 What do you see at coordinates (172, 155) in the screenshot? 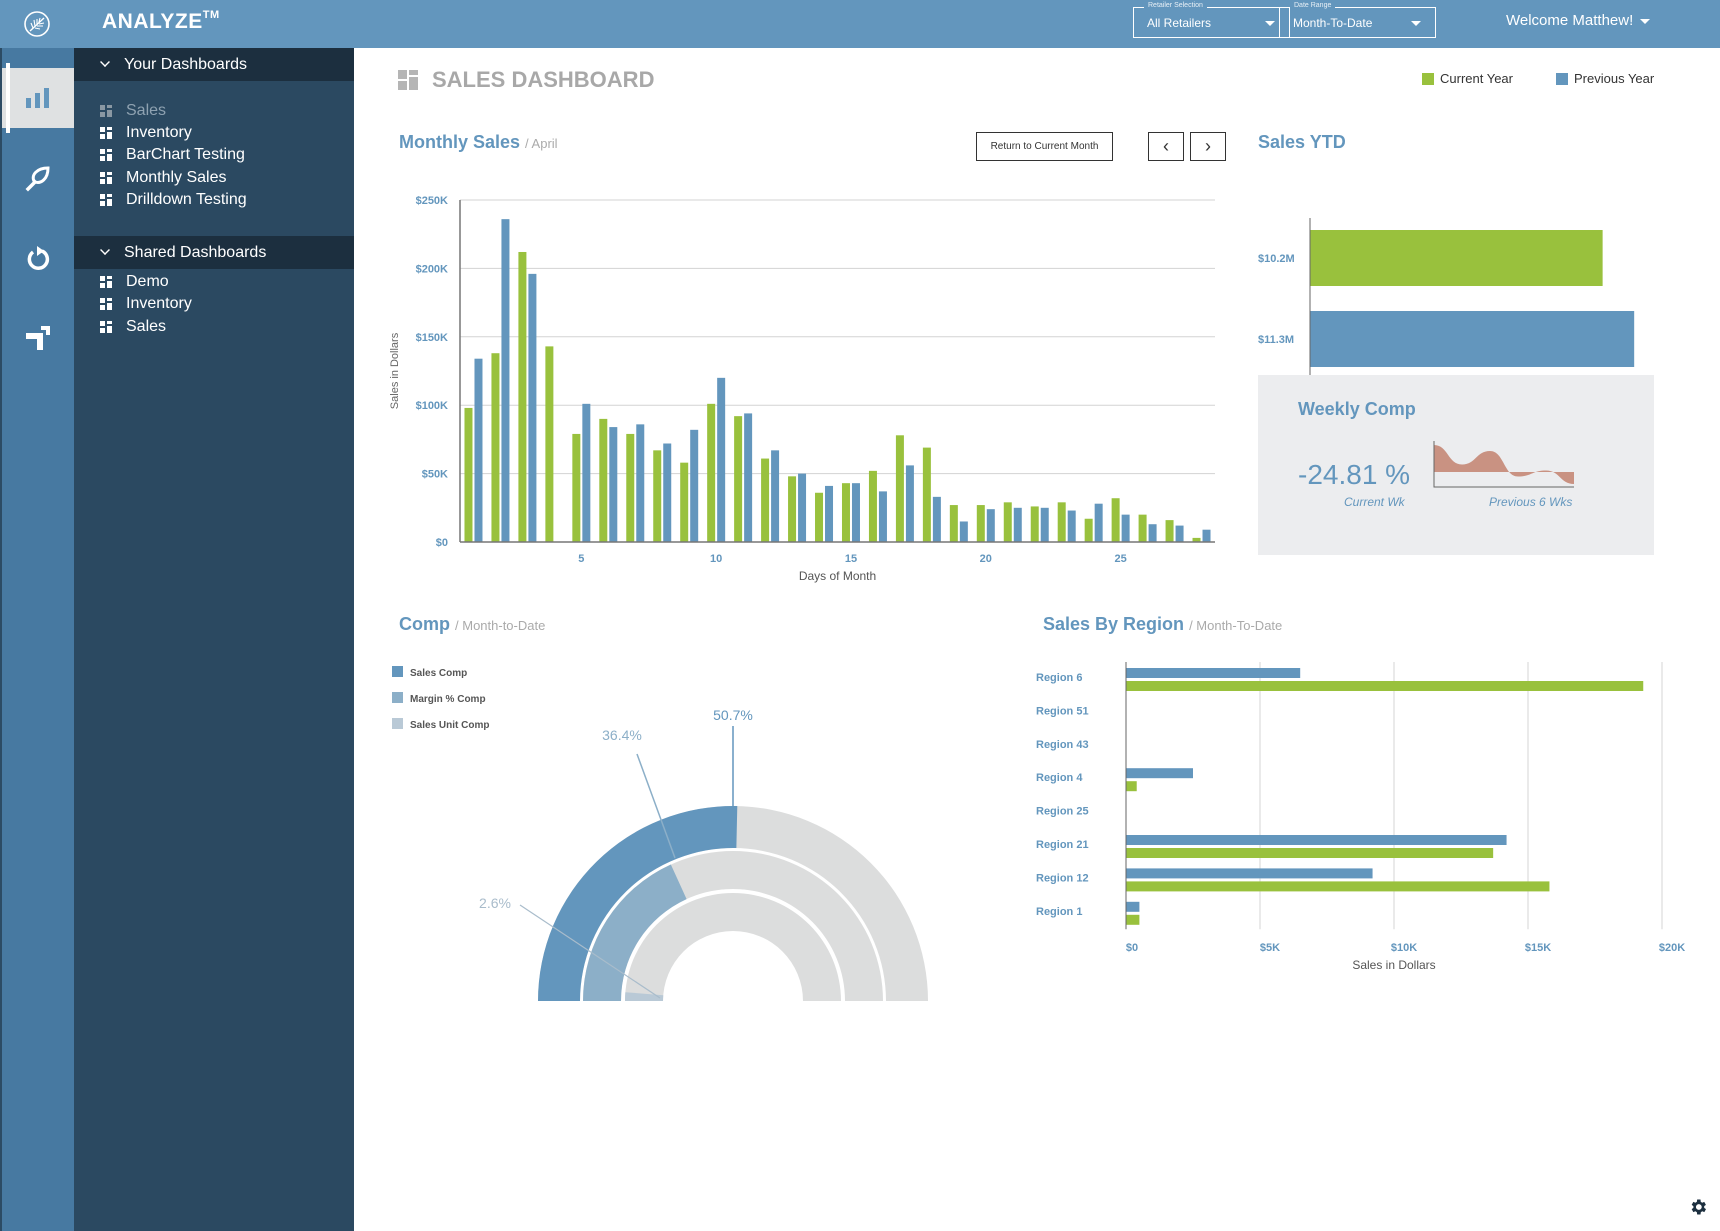
I see `sidebar-item-barchart-testing: BarChart Testing` at bounding box center [172, 155].